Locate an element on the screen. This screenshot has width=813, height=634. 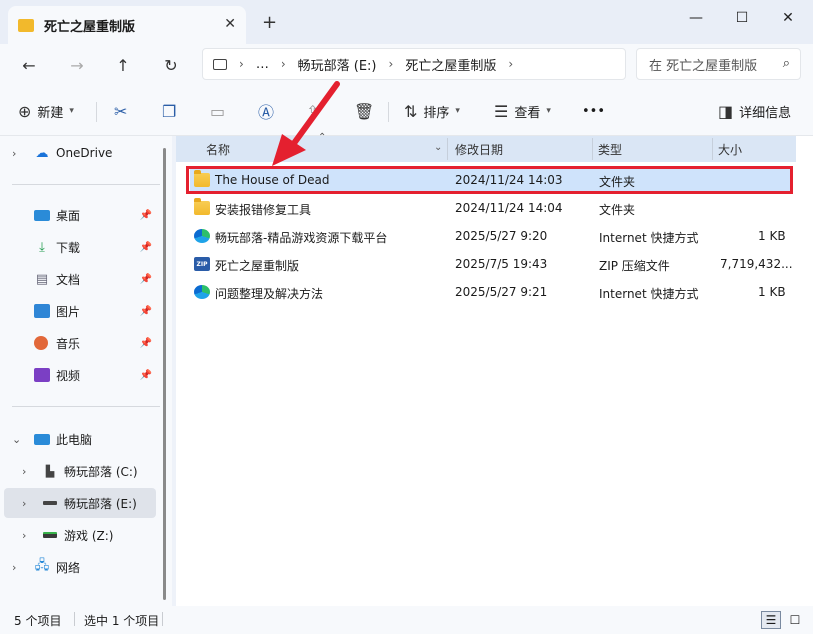
breadcrumb-folder: 死亡之屋重制版 is located at coordinates (450, 64).